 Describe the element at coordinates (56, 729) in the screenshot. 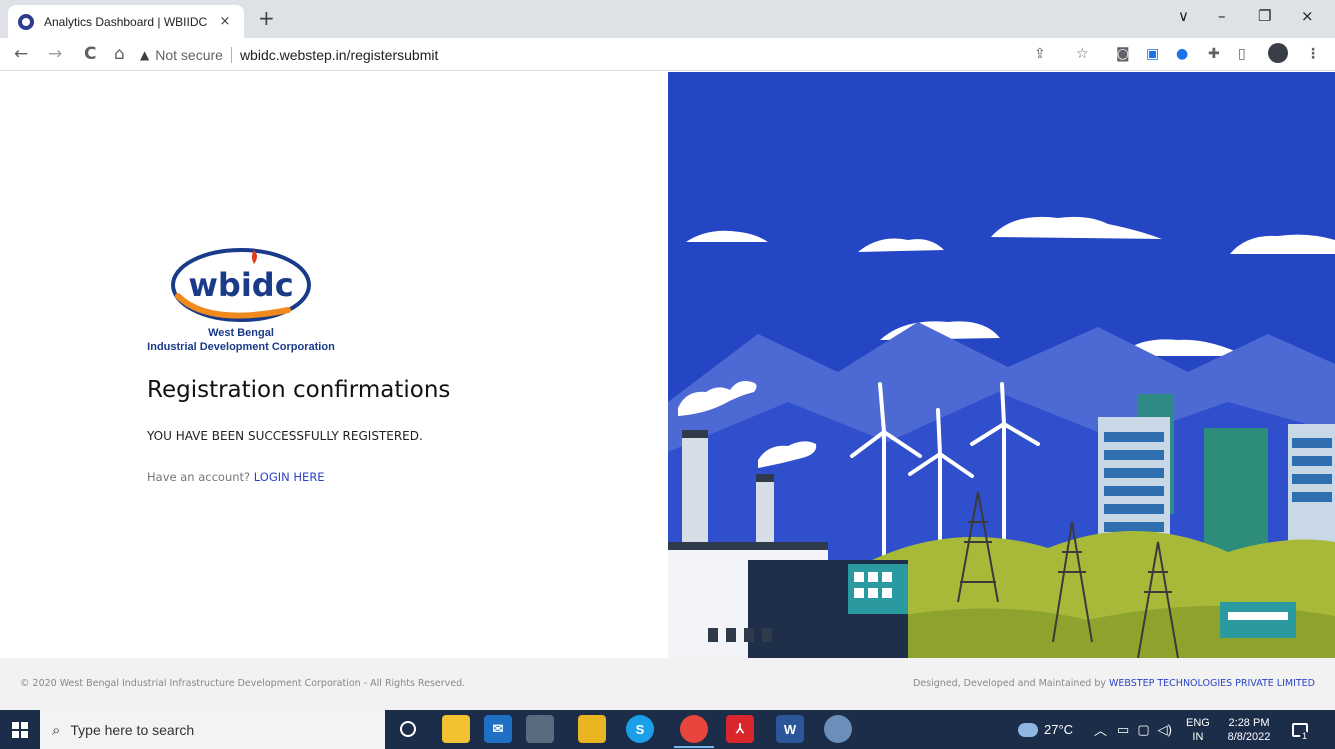

I see `search-icon: ⌕` at that location.